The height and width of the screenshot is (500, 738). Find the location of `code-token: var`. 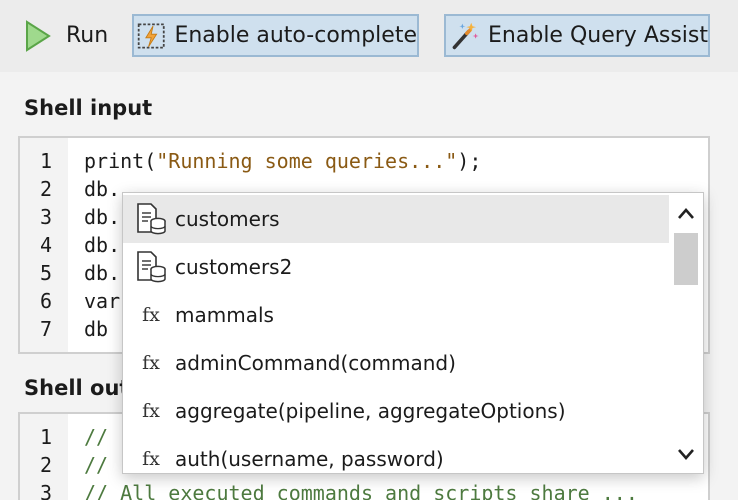

code-token: var is located at coordinates (102, 301).